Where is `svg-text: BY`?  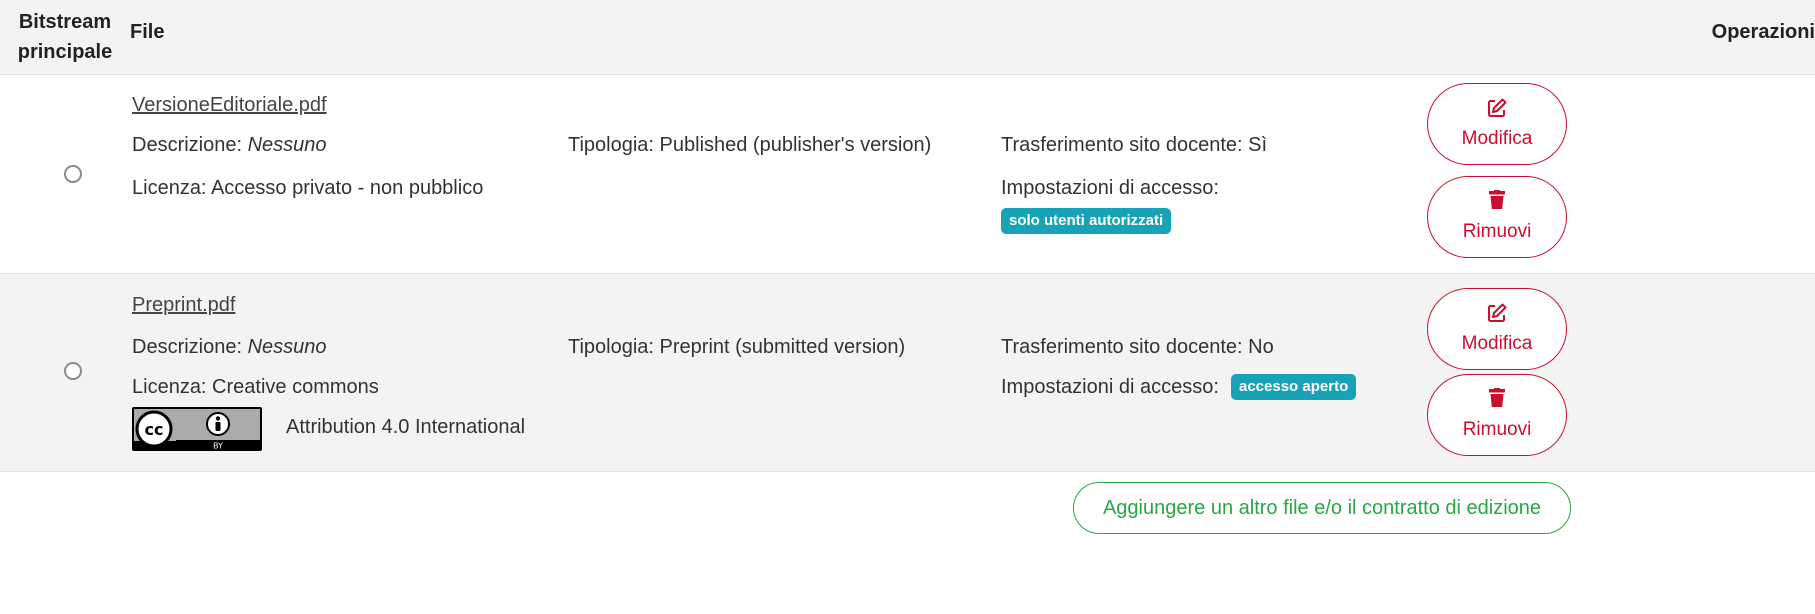
svg-text: BY is located at coordinates (218, 446).